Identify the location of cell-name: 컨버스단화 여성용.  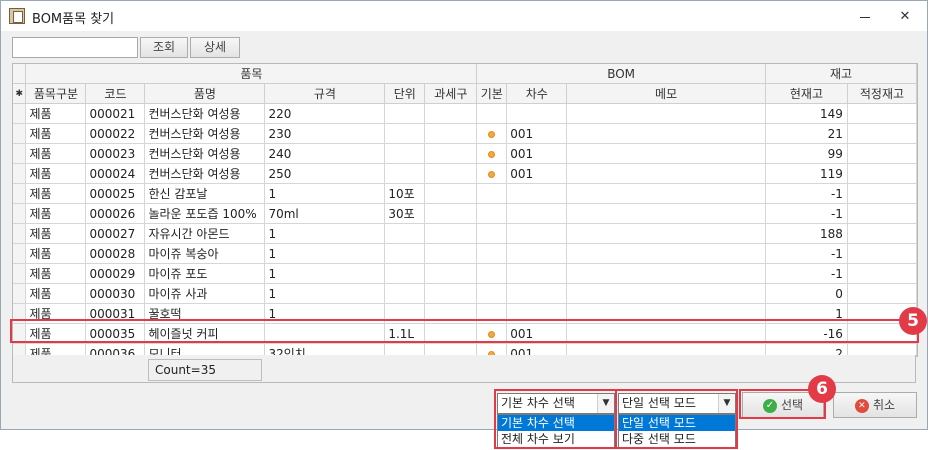
(205, 173).